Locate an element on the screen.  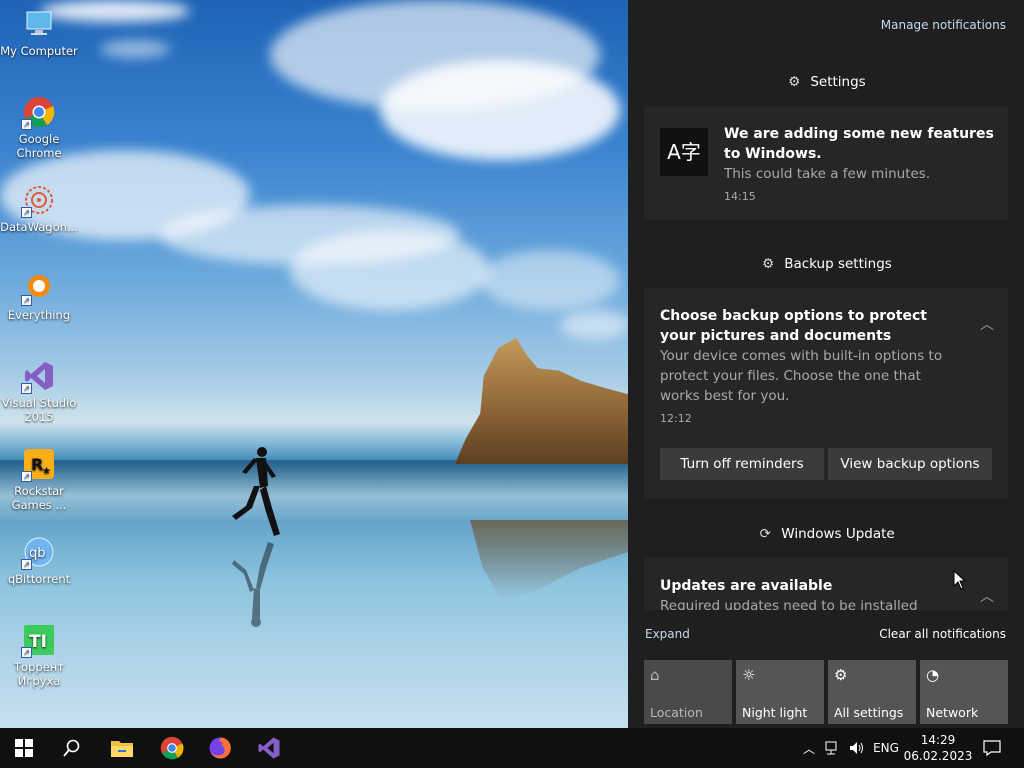
firefox-icon is located at coordinates (220, 748).